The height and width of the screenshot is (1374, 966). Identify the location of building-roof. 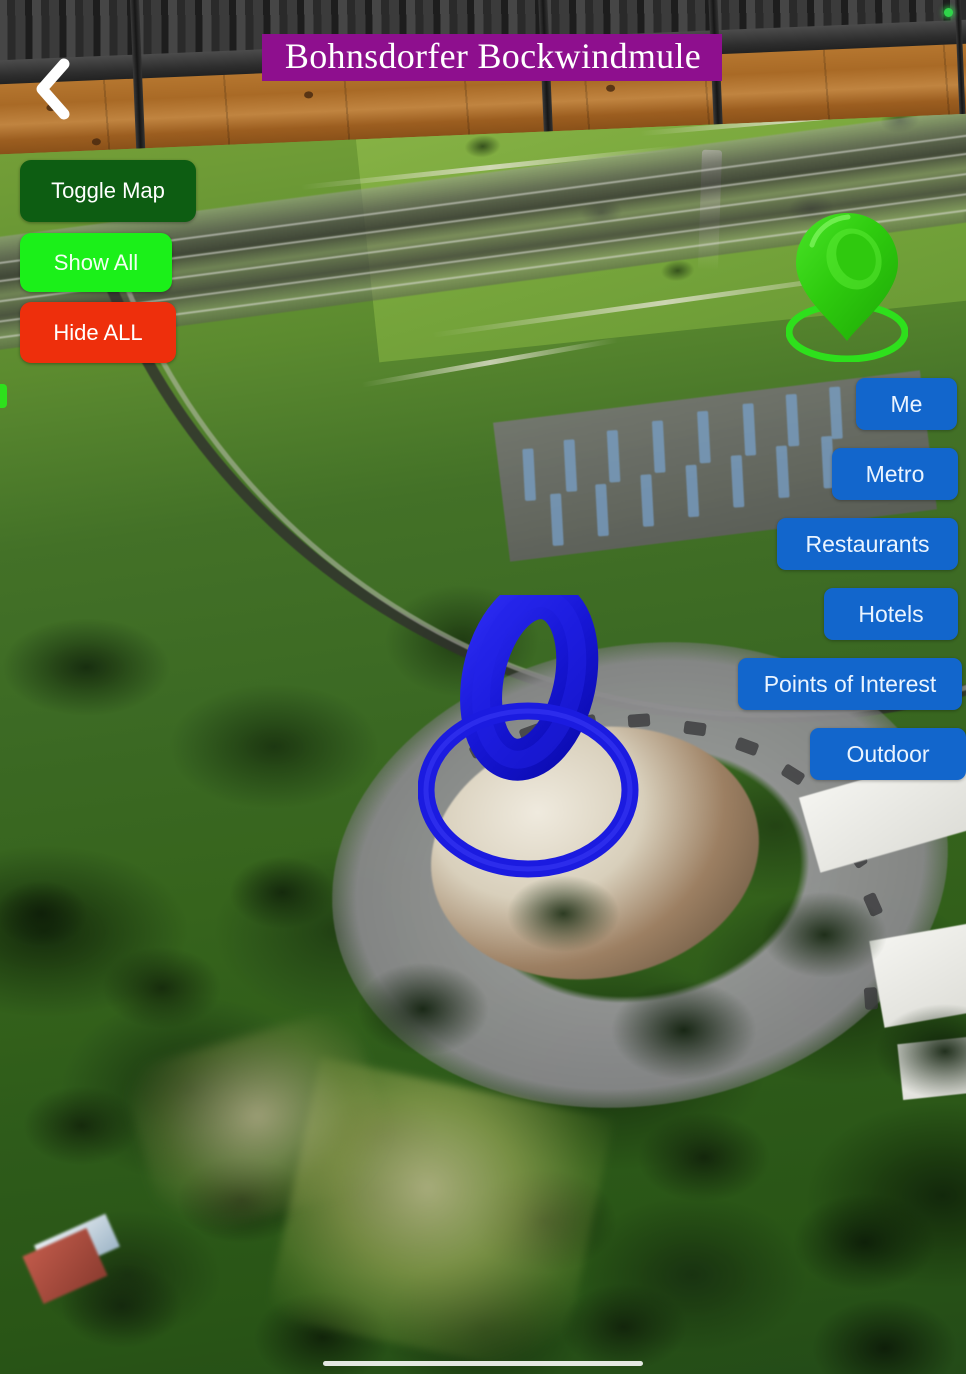
(931, 1068).